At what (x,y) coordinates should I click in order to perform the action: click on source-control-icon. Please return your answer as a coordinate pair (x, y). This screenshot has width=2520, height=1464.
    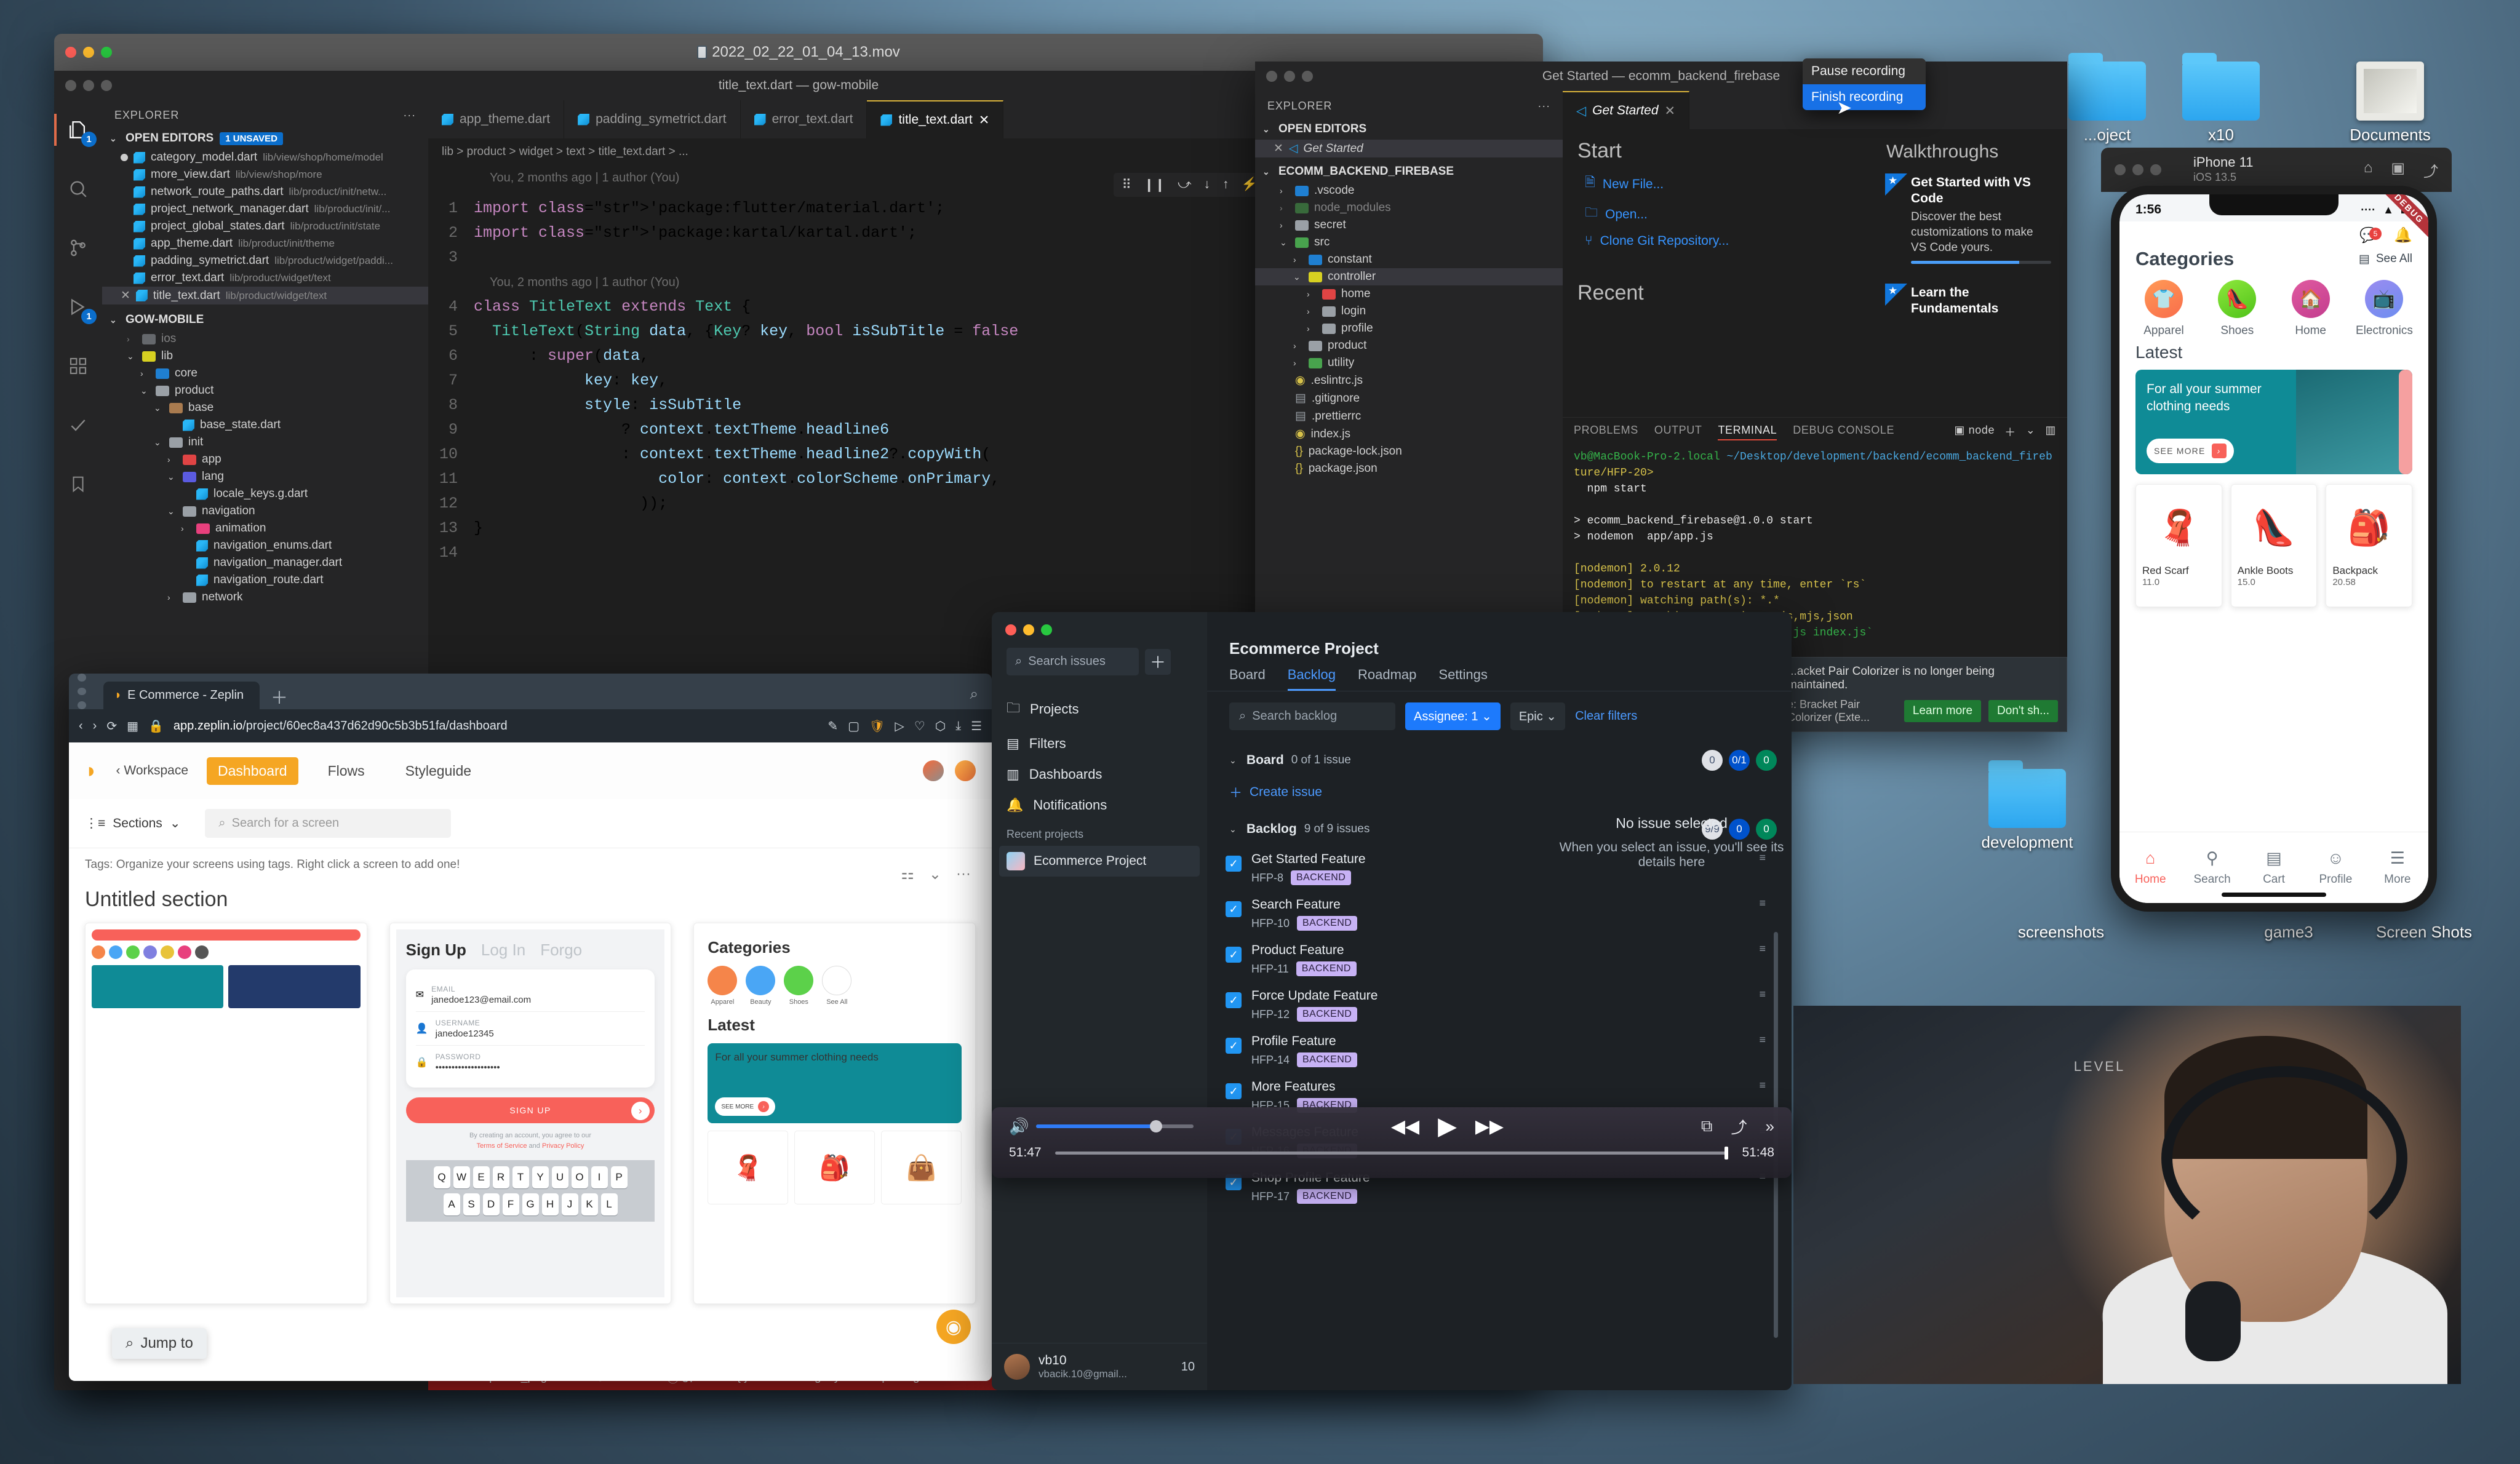
    Looking at the image, I should click on (78, 247).